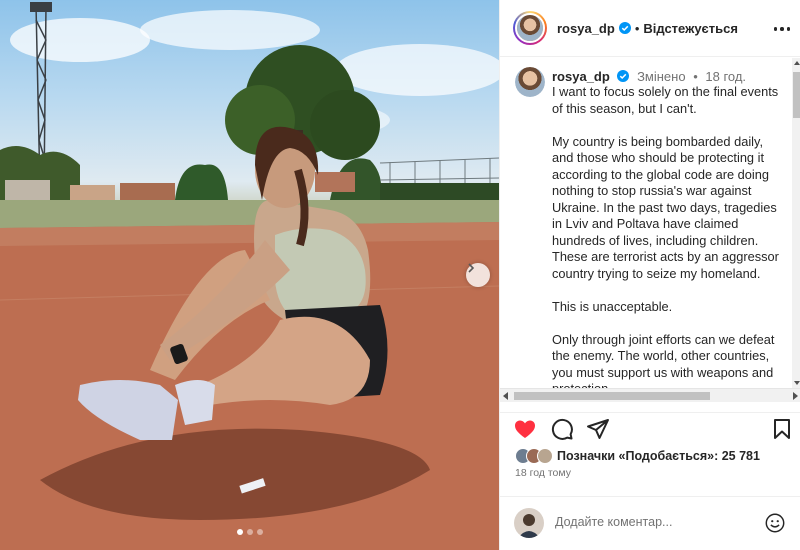 The image size is (800, 550). I want to click on carousel-indicator, so click(249, 532).